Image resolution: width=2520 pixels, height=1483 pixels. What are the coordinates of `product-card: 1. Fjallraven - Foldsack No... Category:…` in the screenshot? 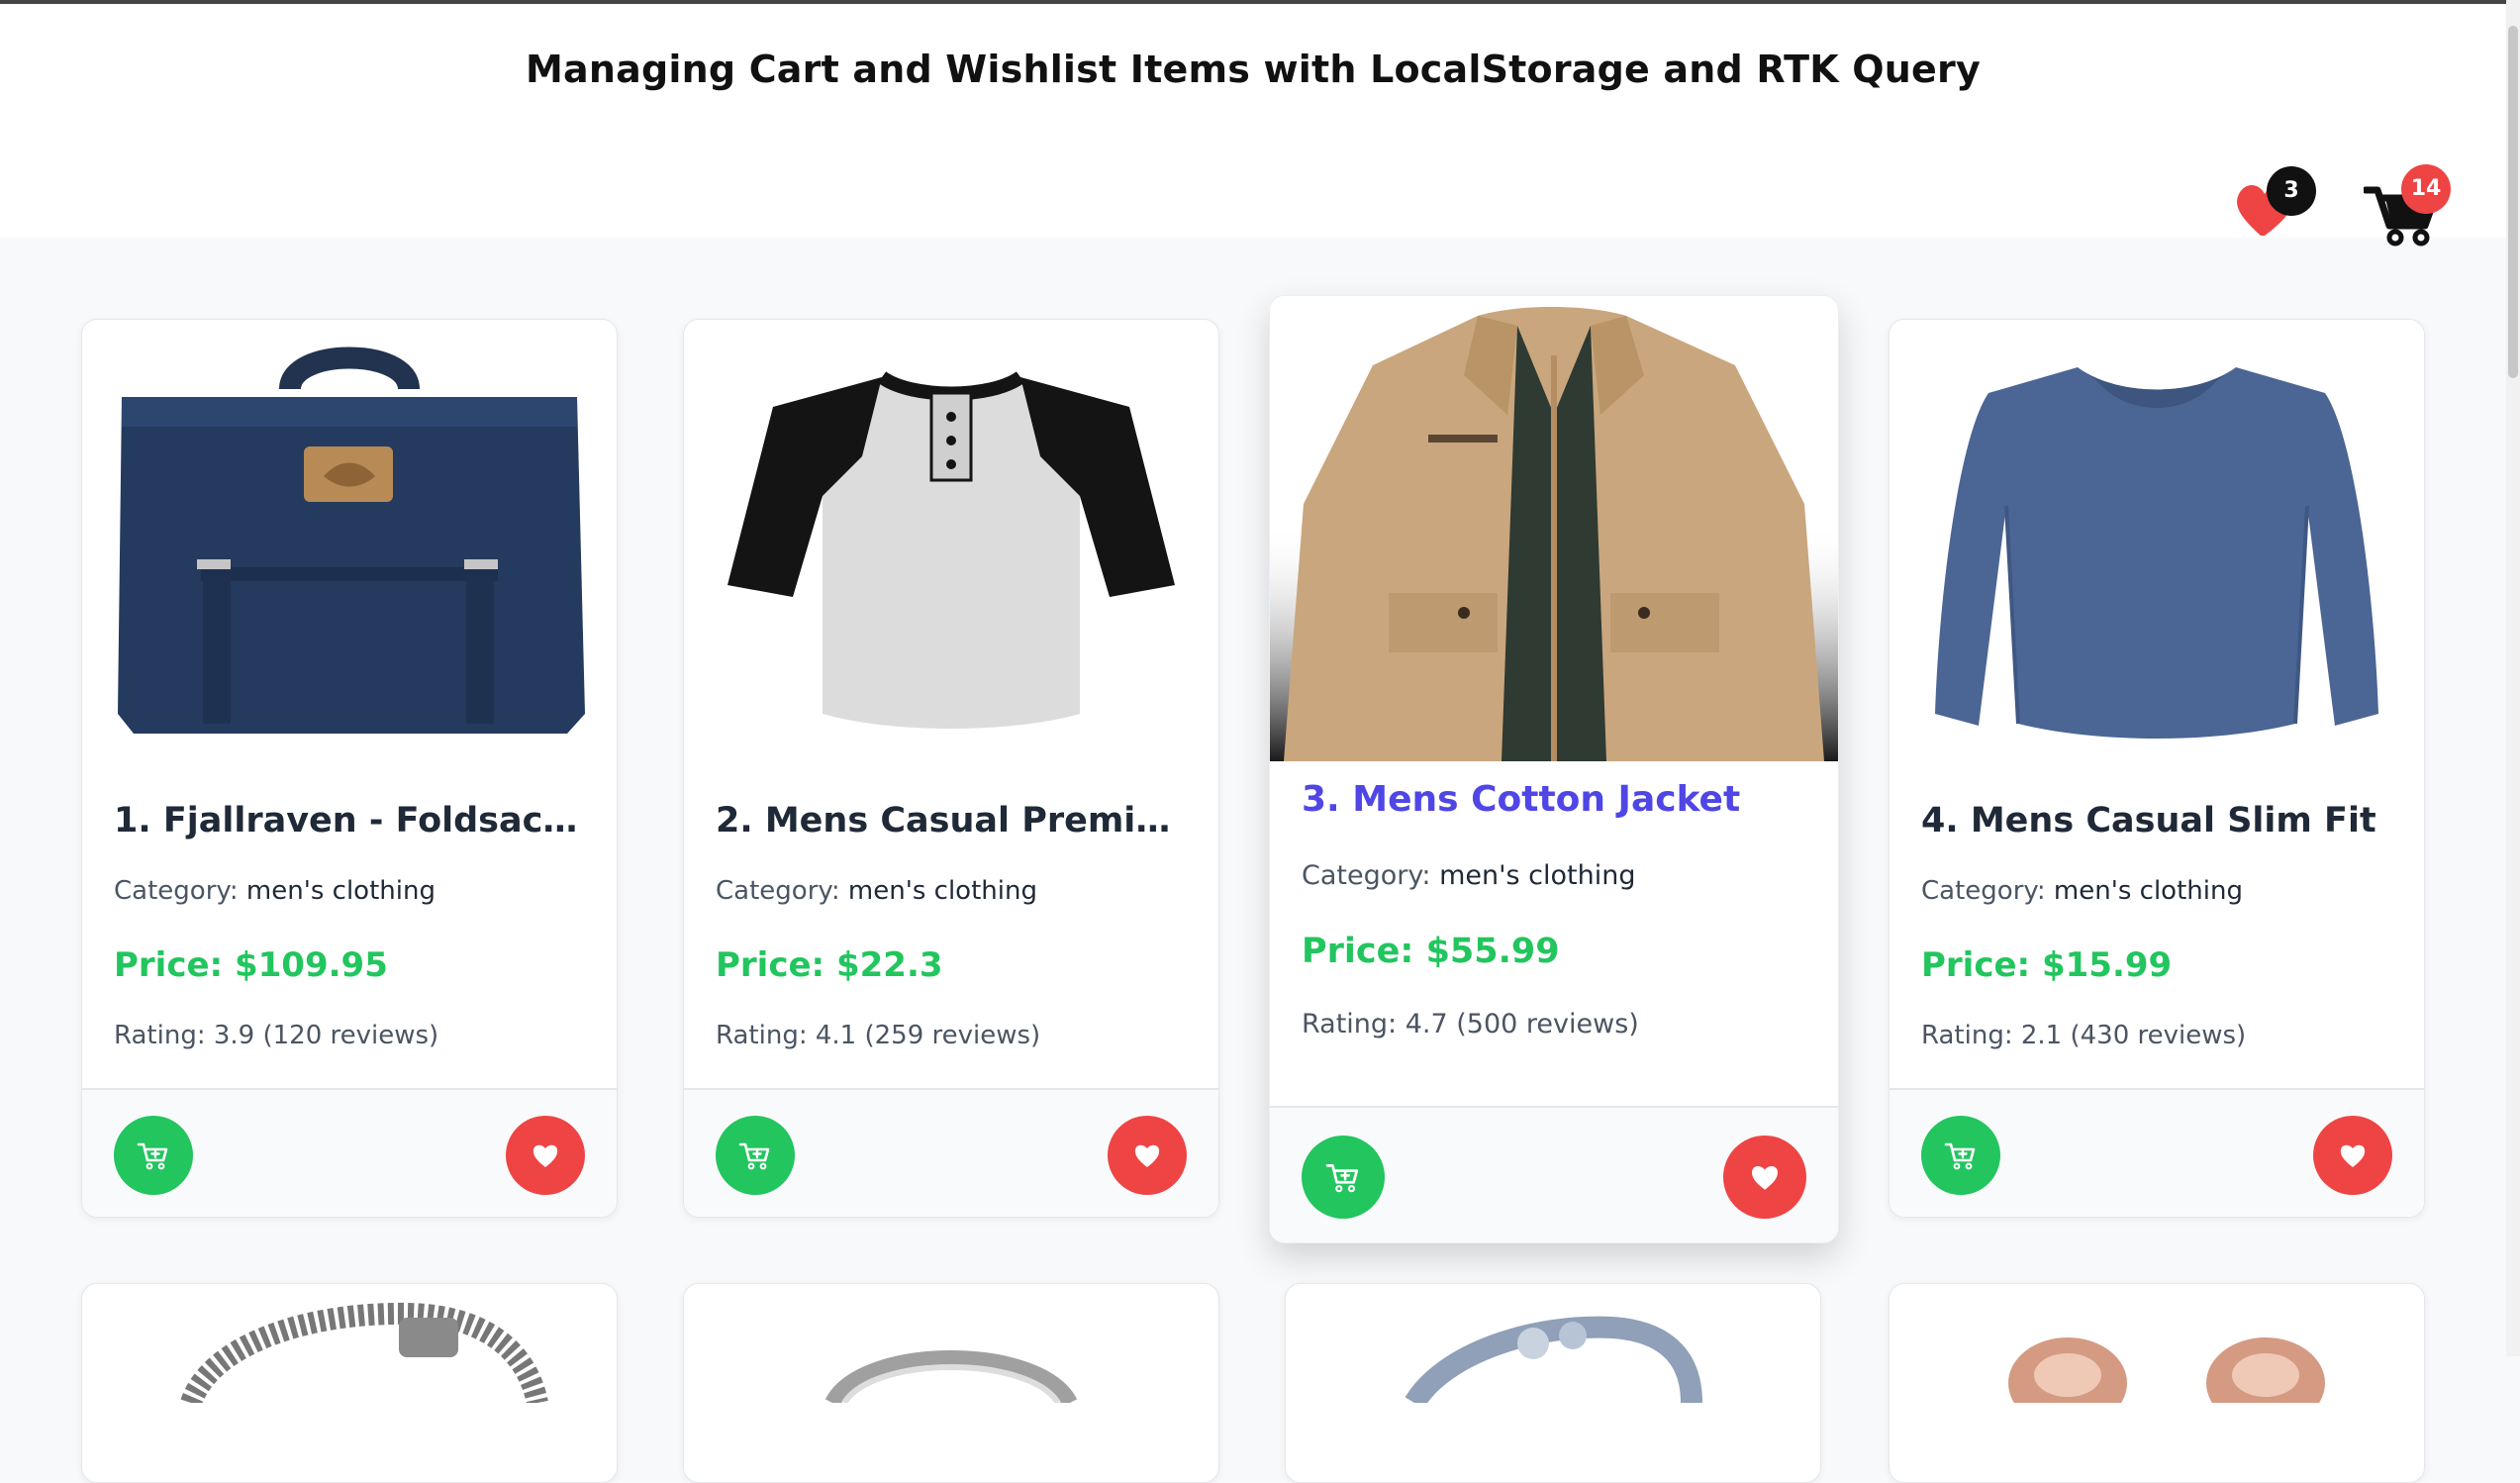 It's located at (349, 768).